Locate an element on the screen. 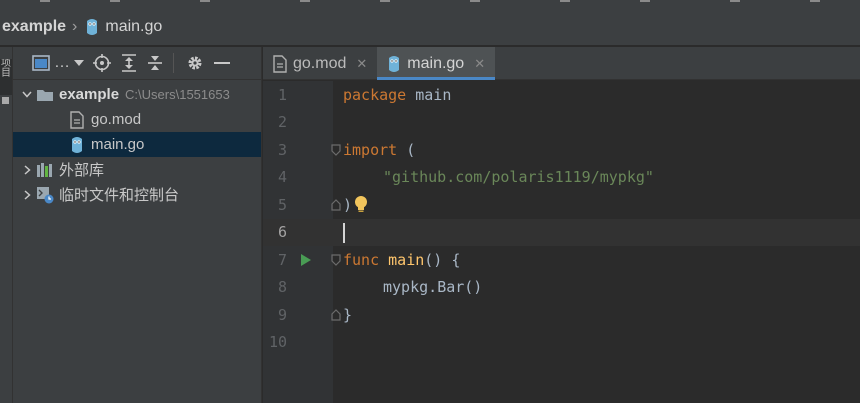 The image size is (860, 403). line-number: 6 is located at coordinates (282, 232).